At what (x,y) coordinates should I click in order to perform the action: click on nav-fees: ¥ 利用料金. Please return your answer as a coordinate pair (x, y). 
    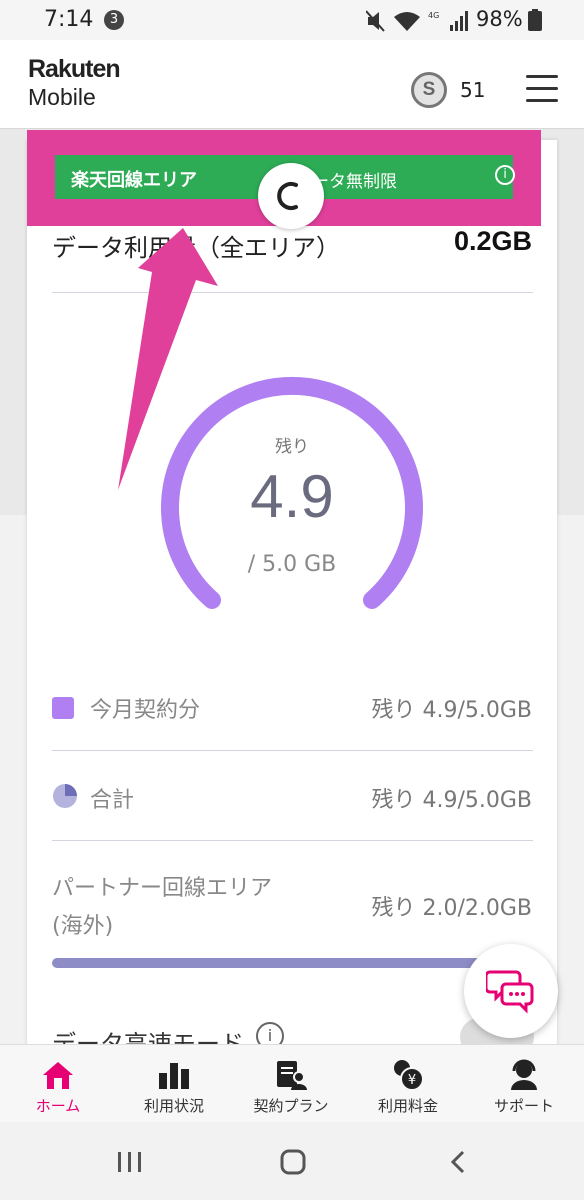
    Looking at the image, I should click on (408, 1084).